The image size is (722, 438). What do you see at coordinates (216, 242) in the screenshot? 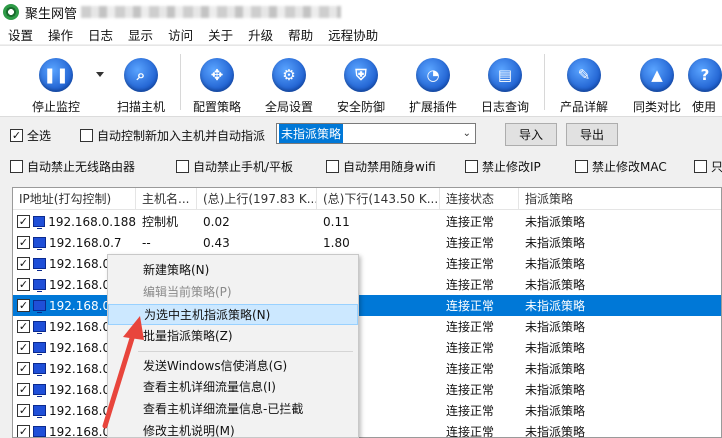
I see `cell-upload: 0.43` at bounding box center [216, 242].